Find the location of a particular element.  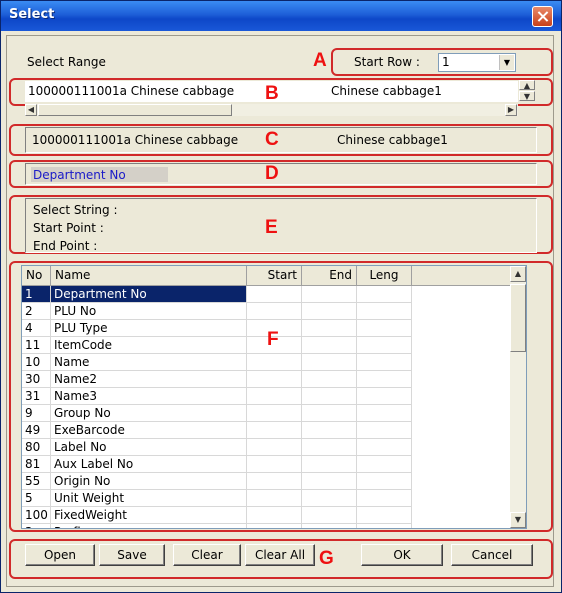

cell-no: 2 is located at coordinates (36, 311).